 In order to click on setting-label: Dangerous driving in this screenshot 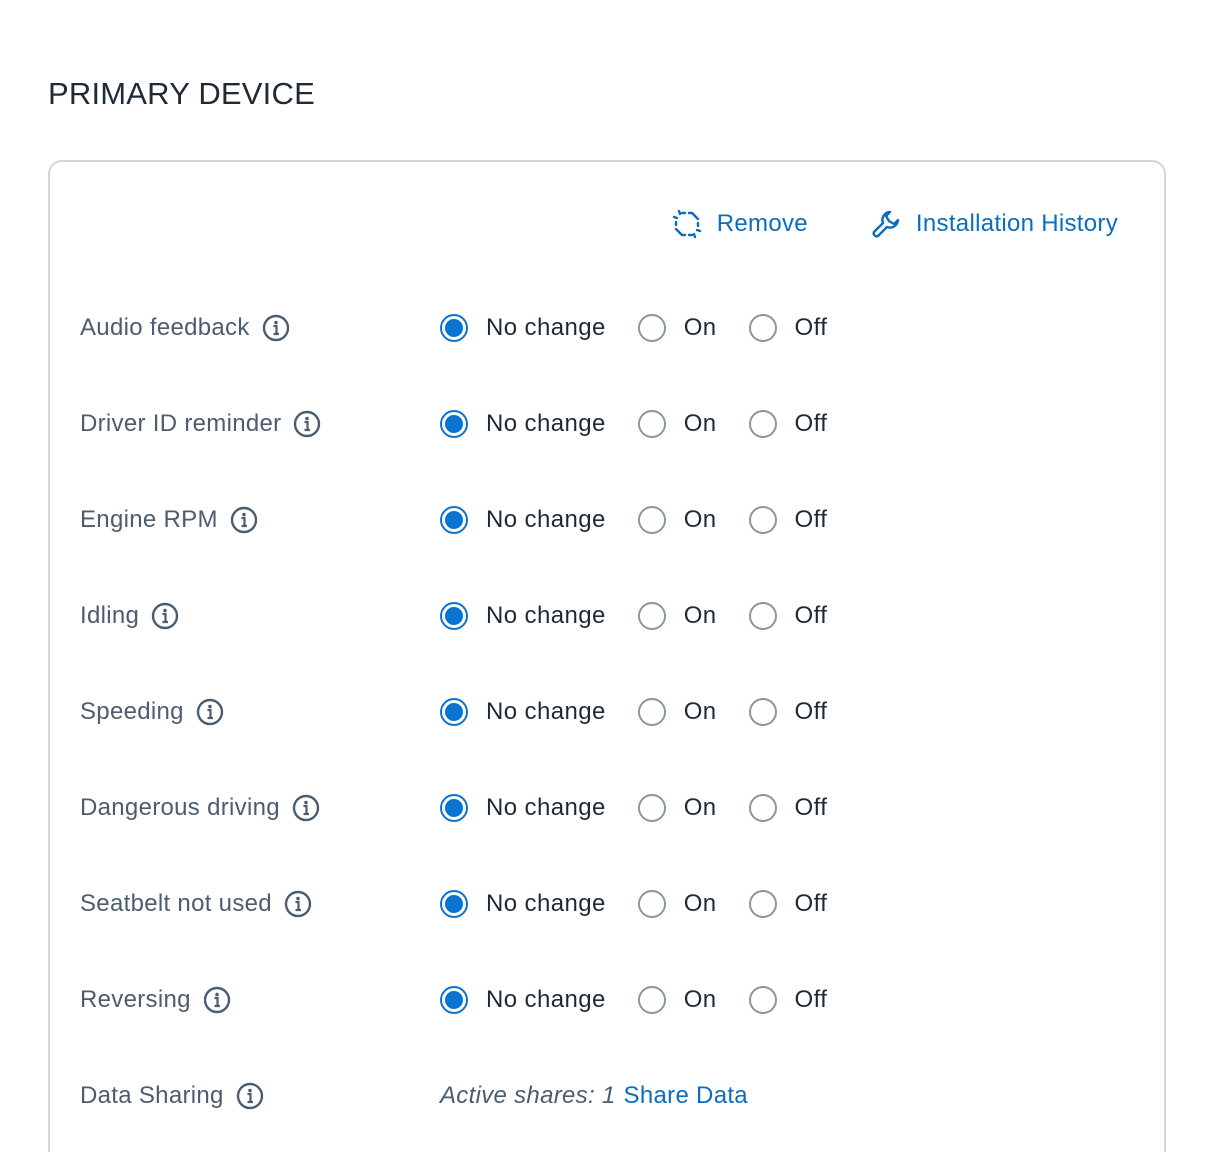, I will do `click(180, 807)`.